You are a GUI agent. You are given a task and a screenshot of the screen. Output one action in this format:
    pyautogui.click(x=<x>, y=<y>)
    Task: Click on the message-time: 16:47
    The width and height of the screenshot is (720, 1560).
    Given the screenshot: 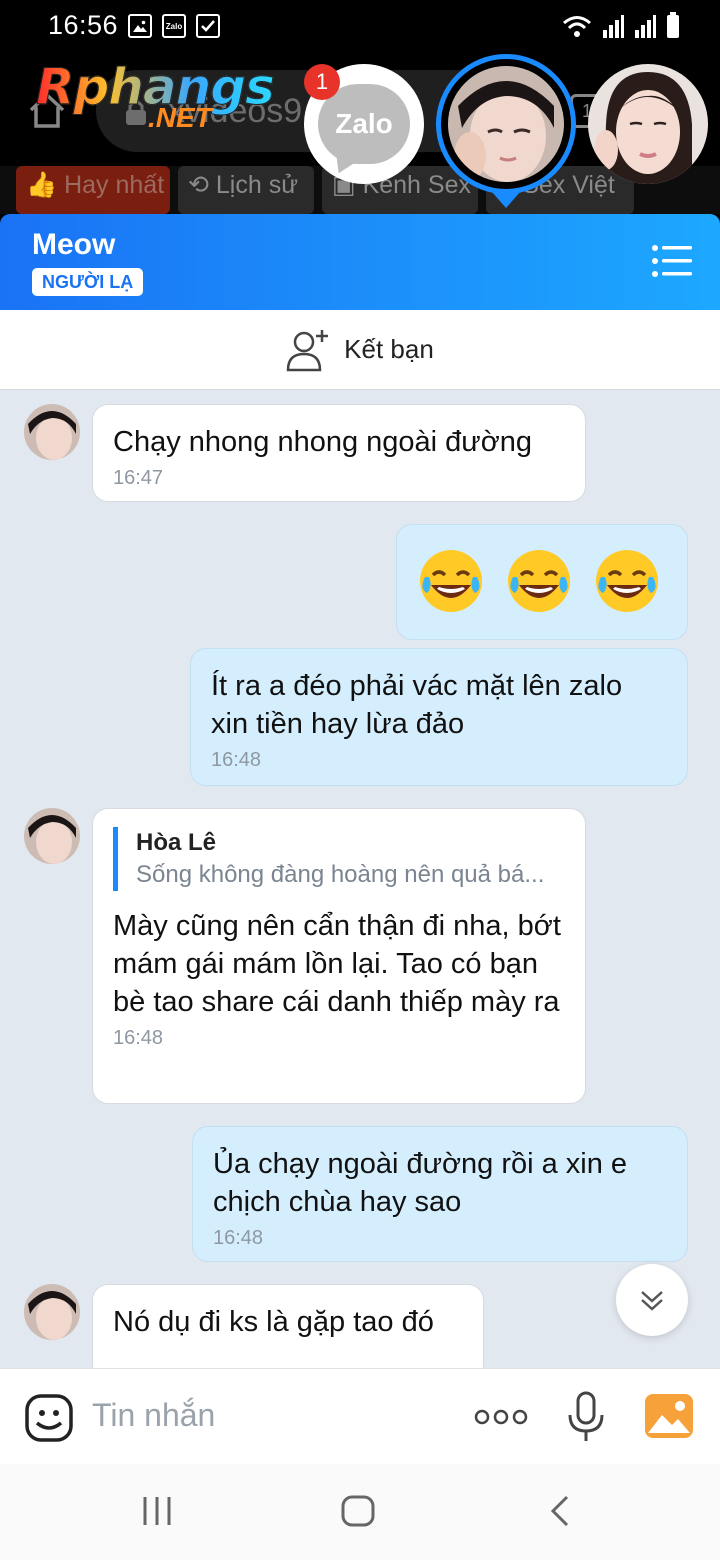 What is the action you would take?
    pyautogui.click(x=138, y=478)
    